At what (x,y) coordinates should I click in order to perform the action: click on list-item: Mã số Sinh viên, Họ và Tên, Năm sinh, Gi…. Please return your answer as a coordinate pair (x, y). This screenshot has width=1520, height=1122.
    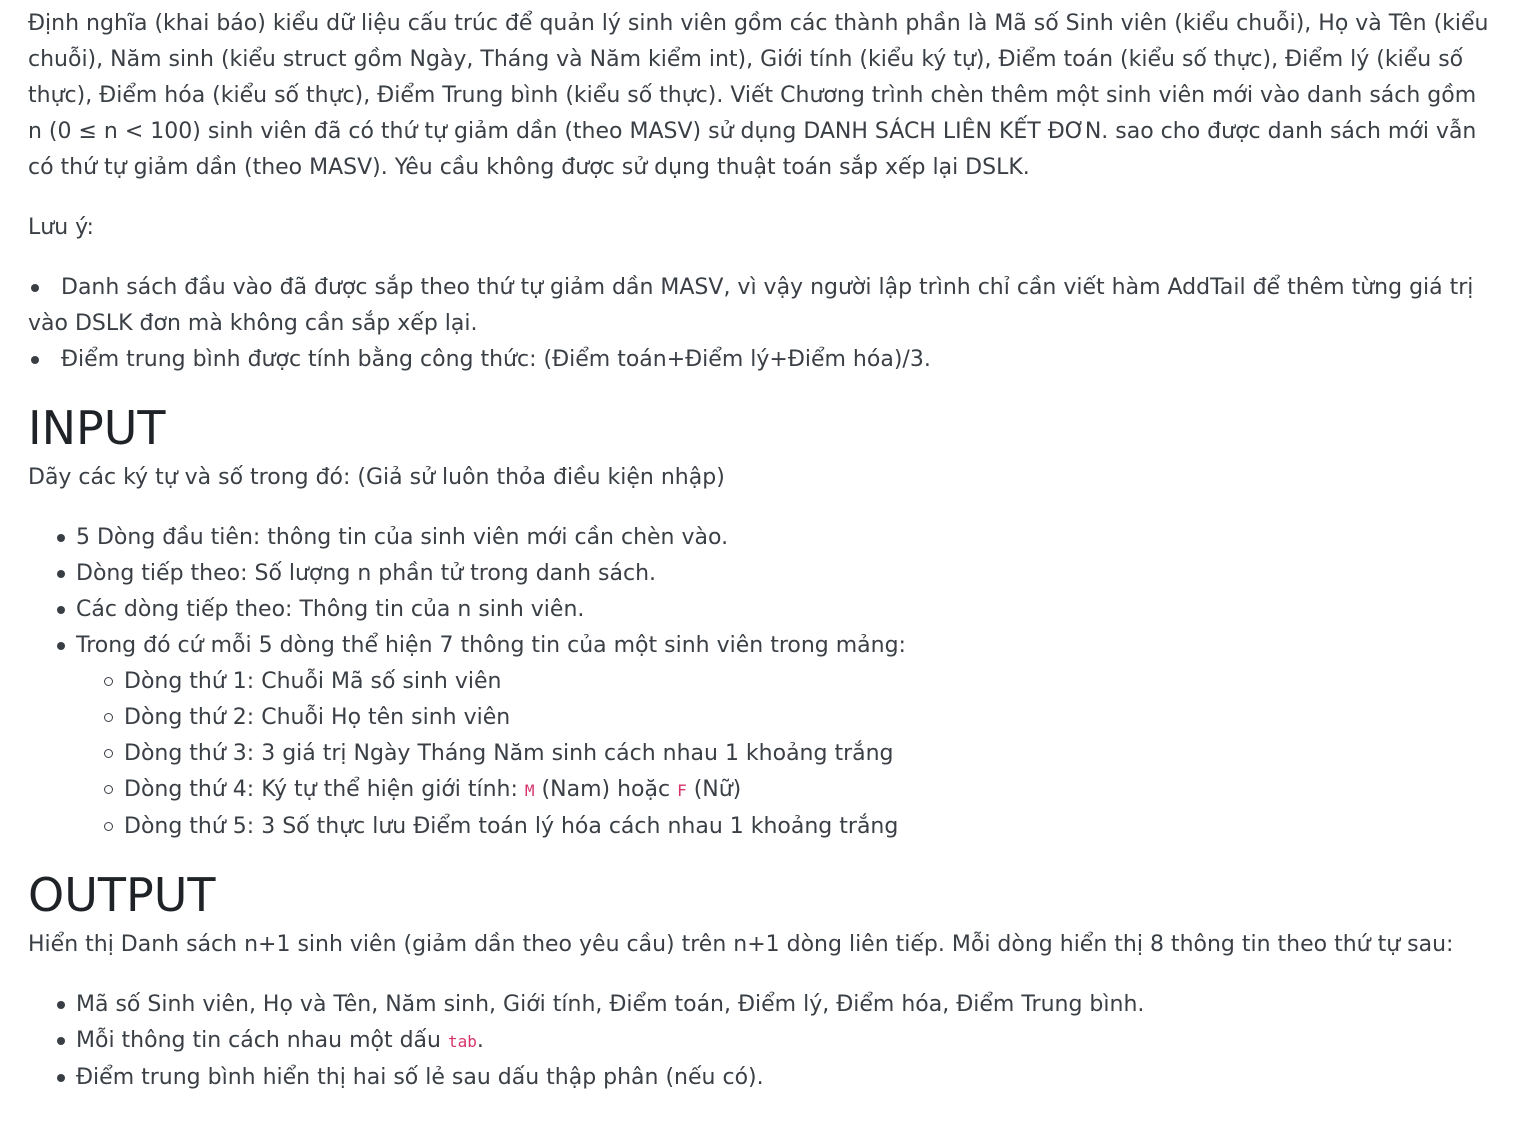
    Looking at the image, I should click on (774, 1005).